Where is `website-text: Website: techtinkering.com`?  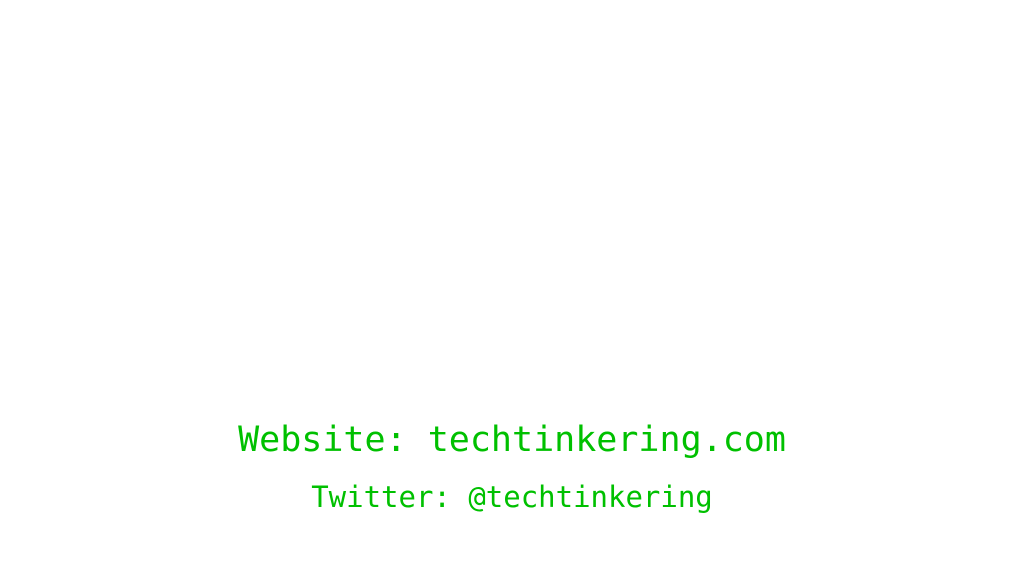 website-text: Website: techtinkering.com is located at coordinates (512, 440).